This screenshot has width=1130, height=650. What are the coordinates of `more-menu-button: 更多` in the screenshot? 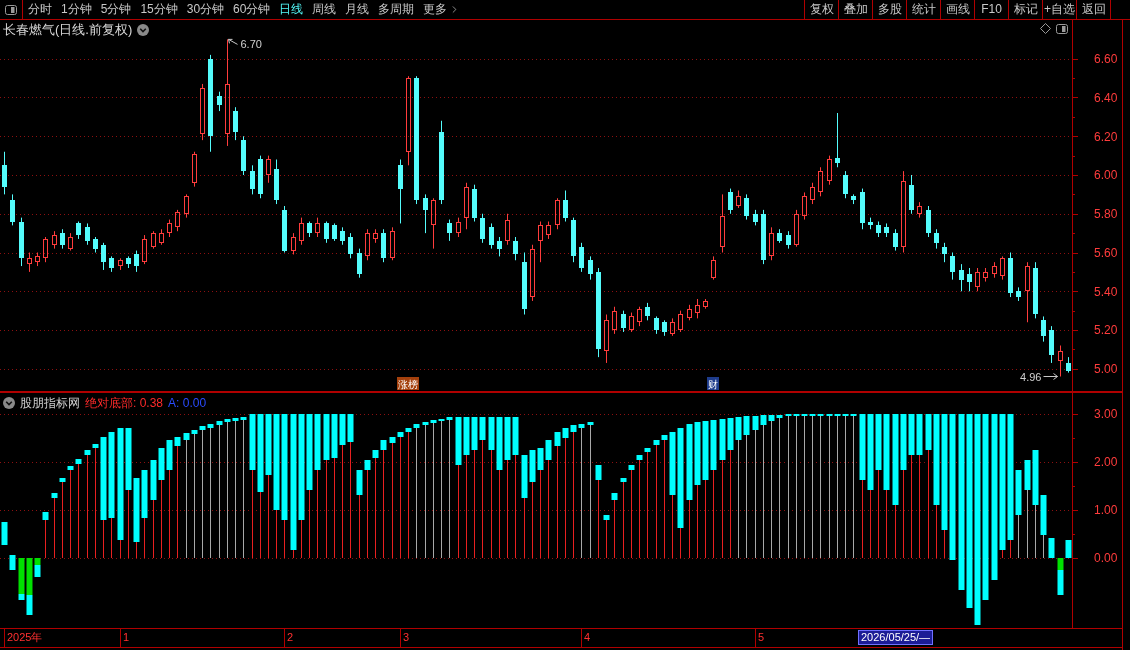 It's located at (442, 9).